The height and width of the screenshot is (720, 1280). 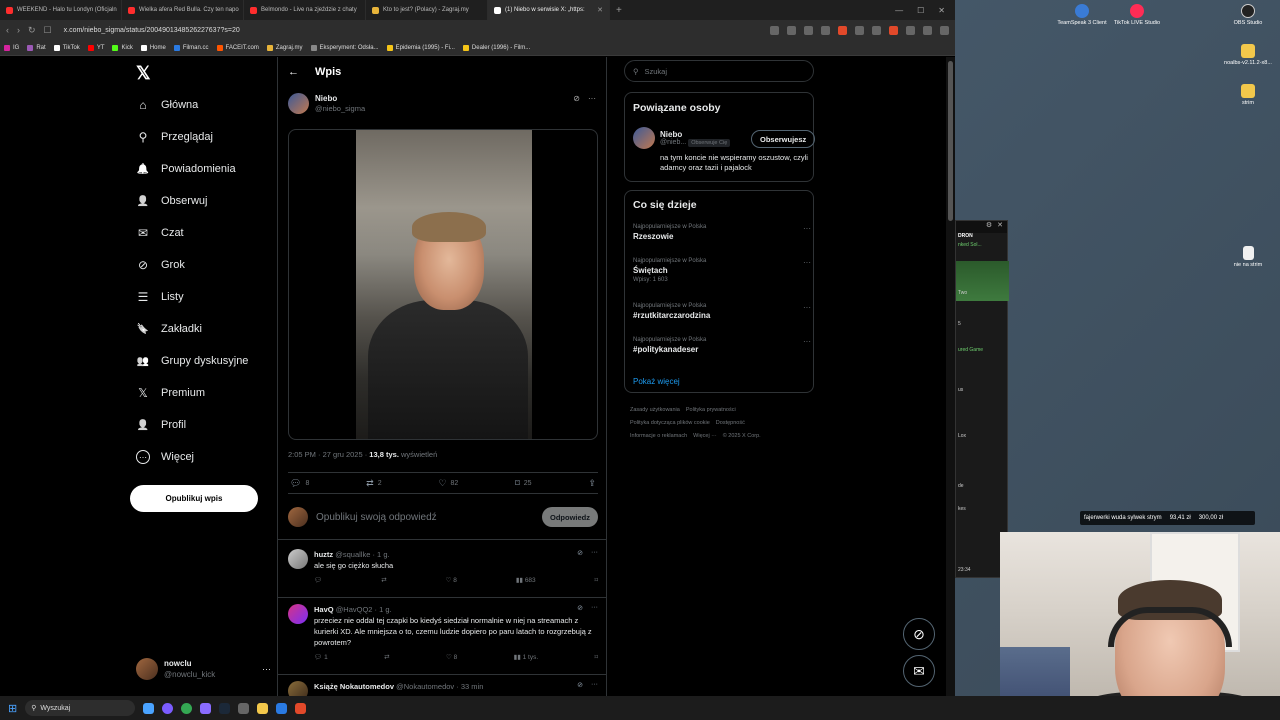 I want to click on bookmark-item: Filman.cc, so click(x=191, y=47).